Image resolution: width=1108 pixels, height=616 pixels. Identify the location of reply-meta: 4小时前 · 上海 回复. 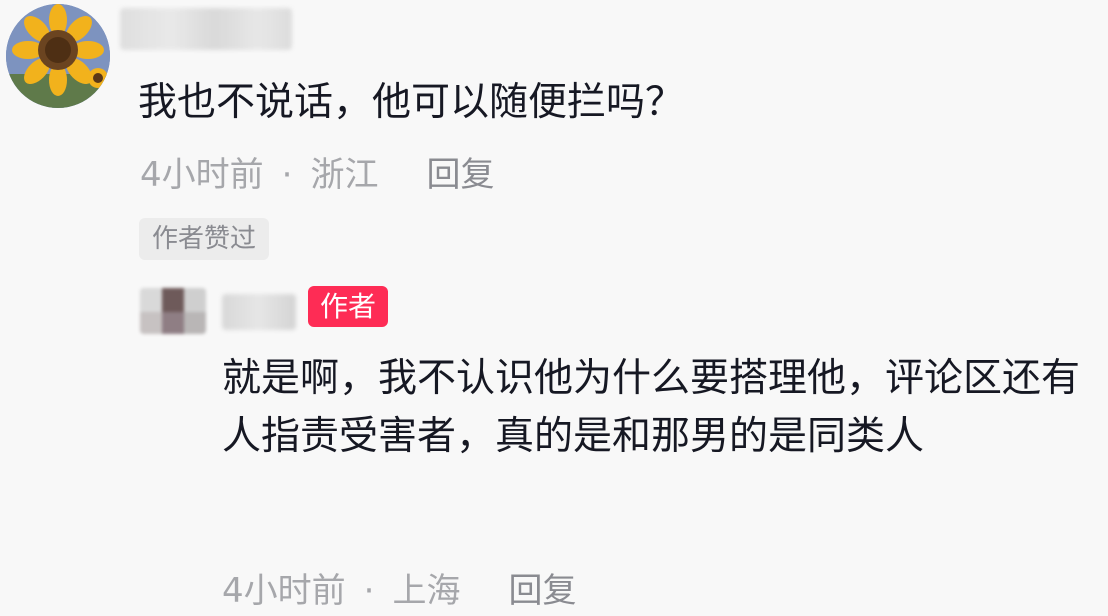
(399, 591).